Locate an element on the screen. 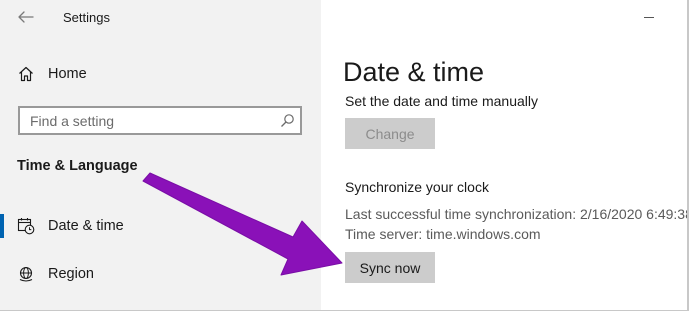 The image size is (689, 311). set-manually-label: Set the date and time manually is located at coordinates (442, 101).